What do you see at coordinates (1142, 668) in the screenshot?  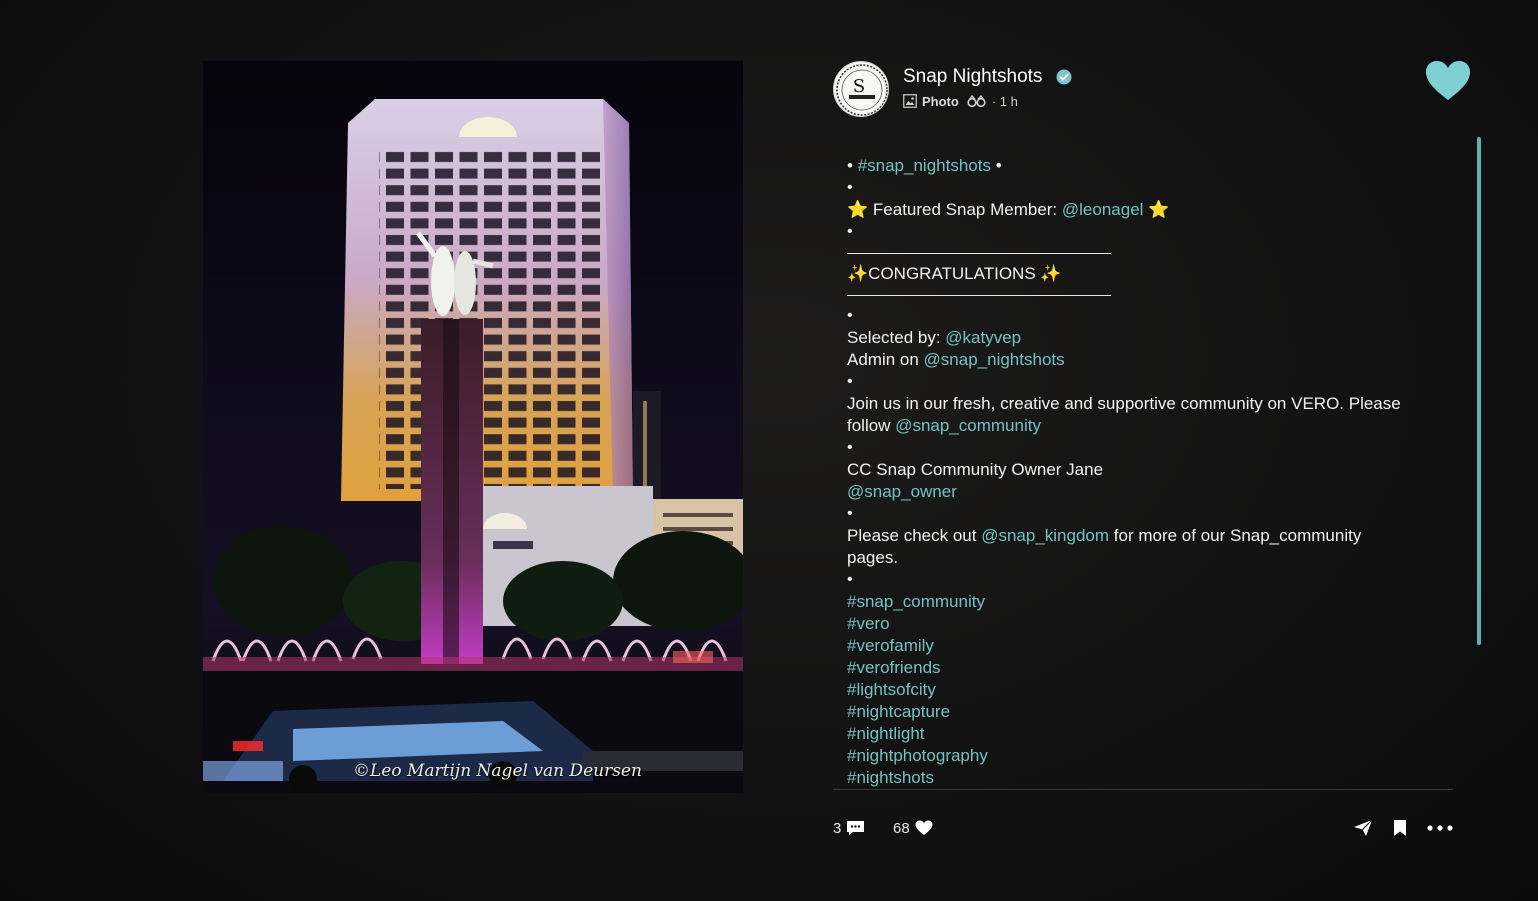 I see `hashtag-link: #verofriends` at bounding box center [1142, 668].